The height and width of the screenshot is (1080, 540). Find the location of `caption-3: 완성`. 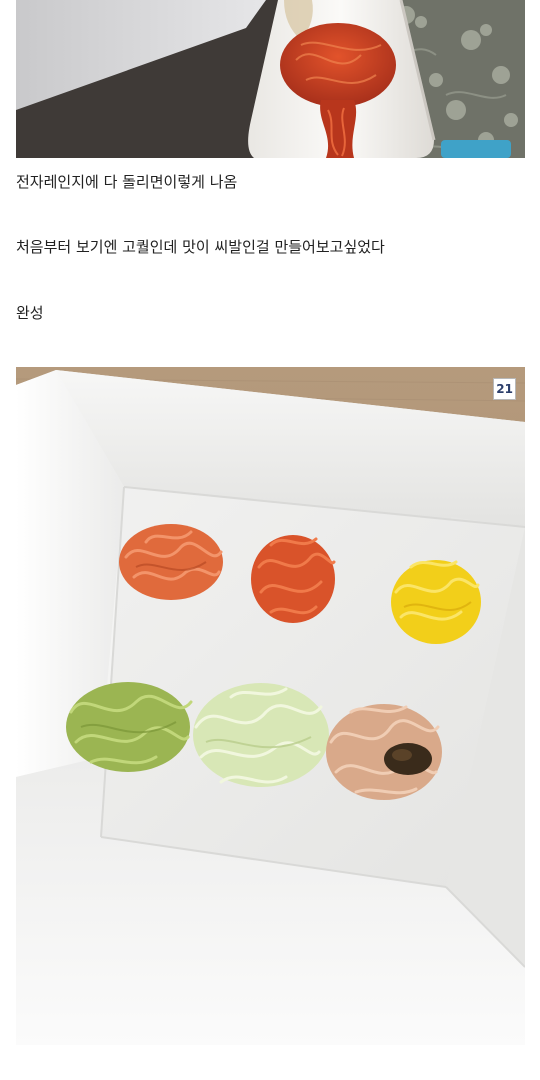

caption-3: 완성 is located at coordinates (30, 313).